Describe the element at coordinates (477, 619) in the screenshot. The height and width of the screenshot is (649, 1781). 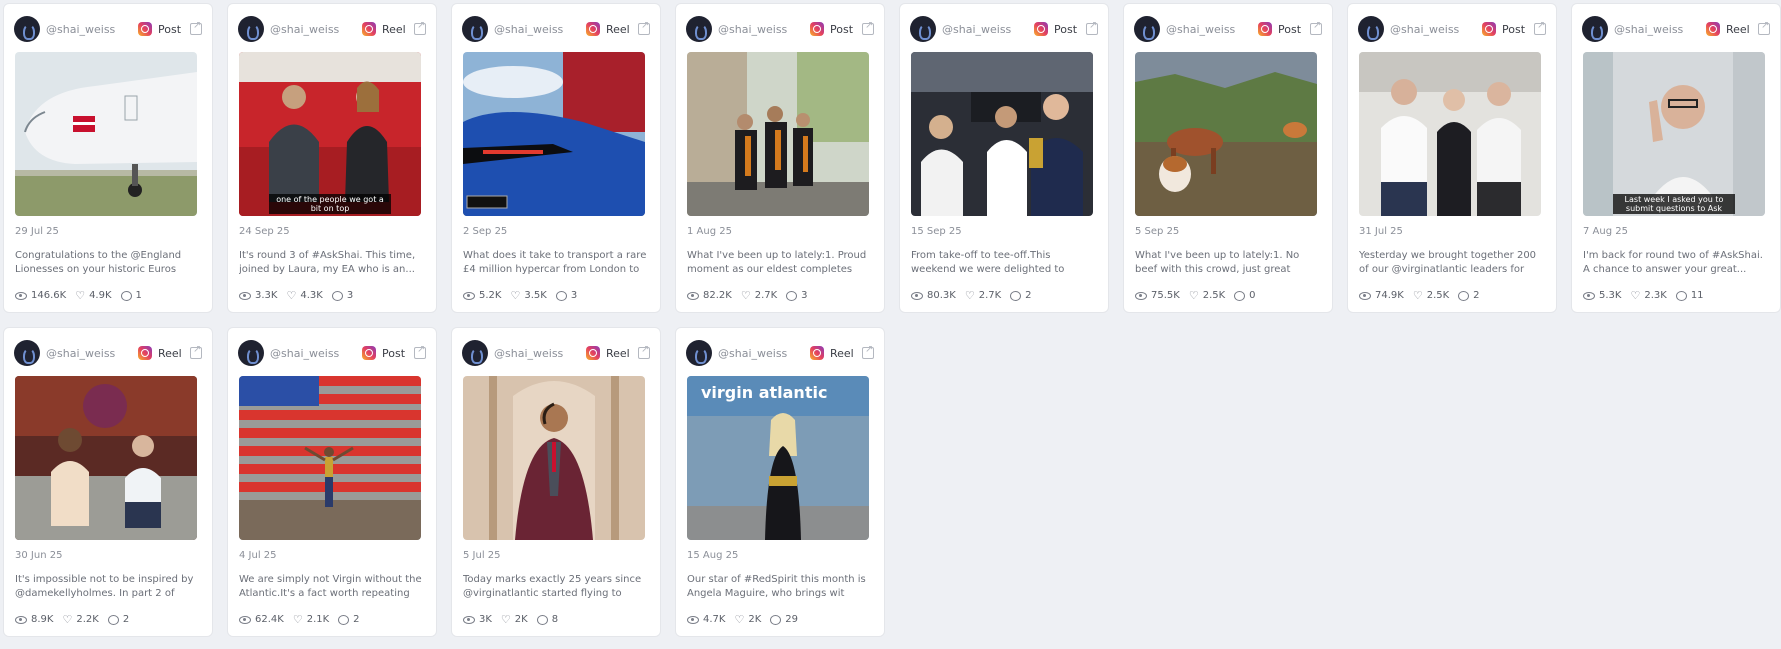
I see `views-stat: 3K` at that location.